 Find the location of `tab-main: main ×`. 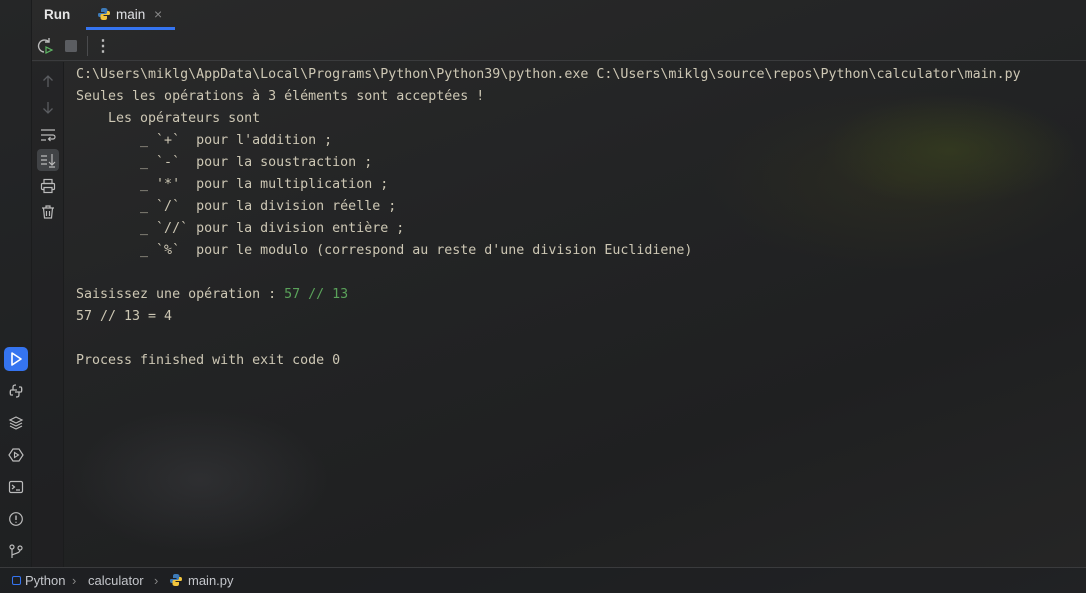

tab-main: main × is located at coordinates (130, 15).